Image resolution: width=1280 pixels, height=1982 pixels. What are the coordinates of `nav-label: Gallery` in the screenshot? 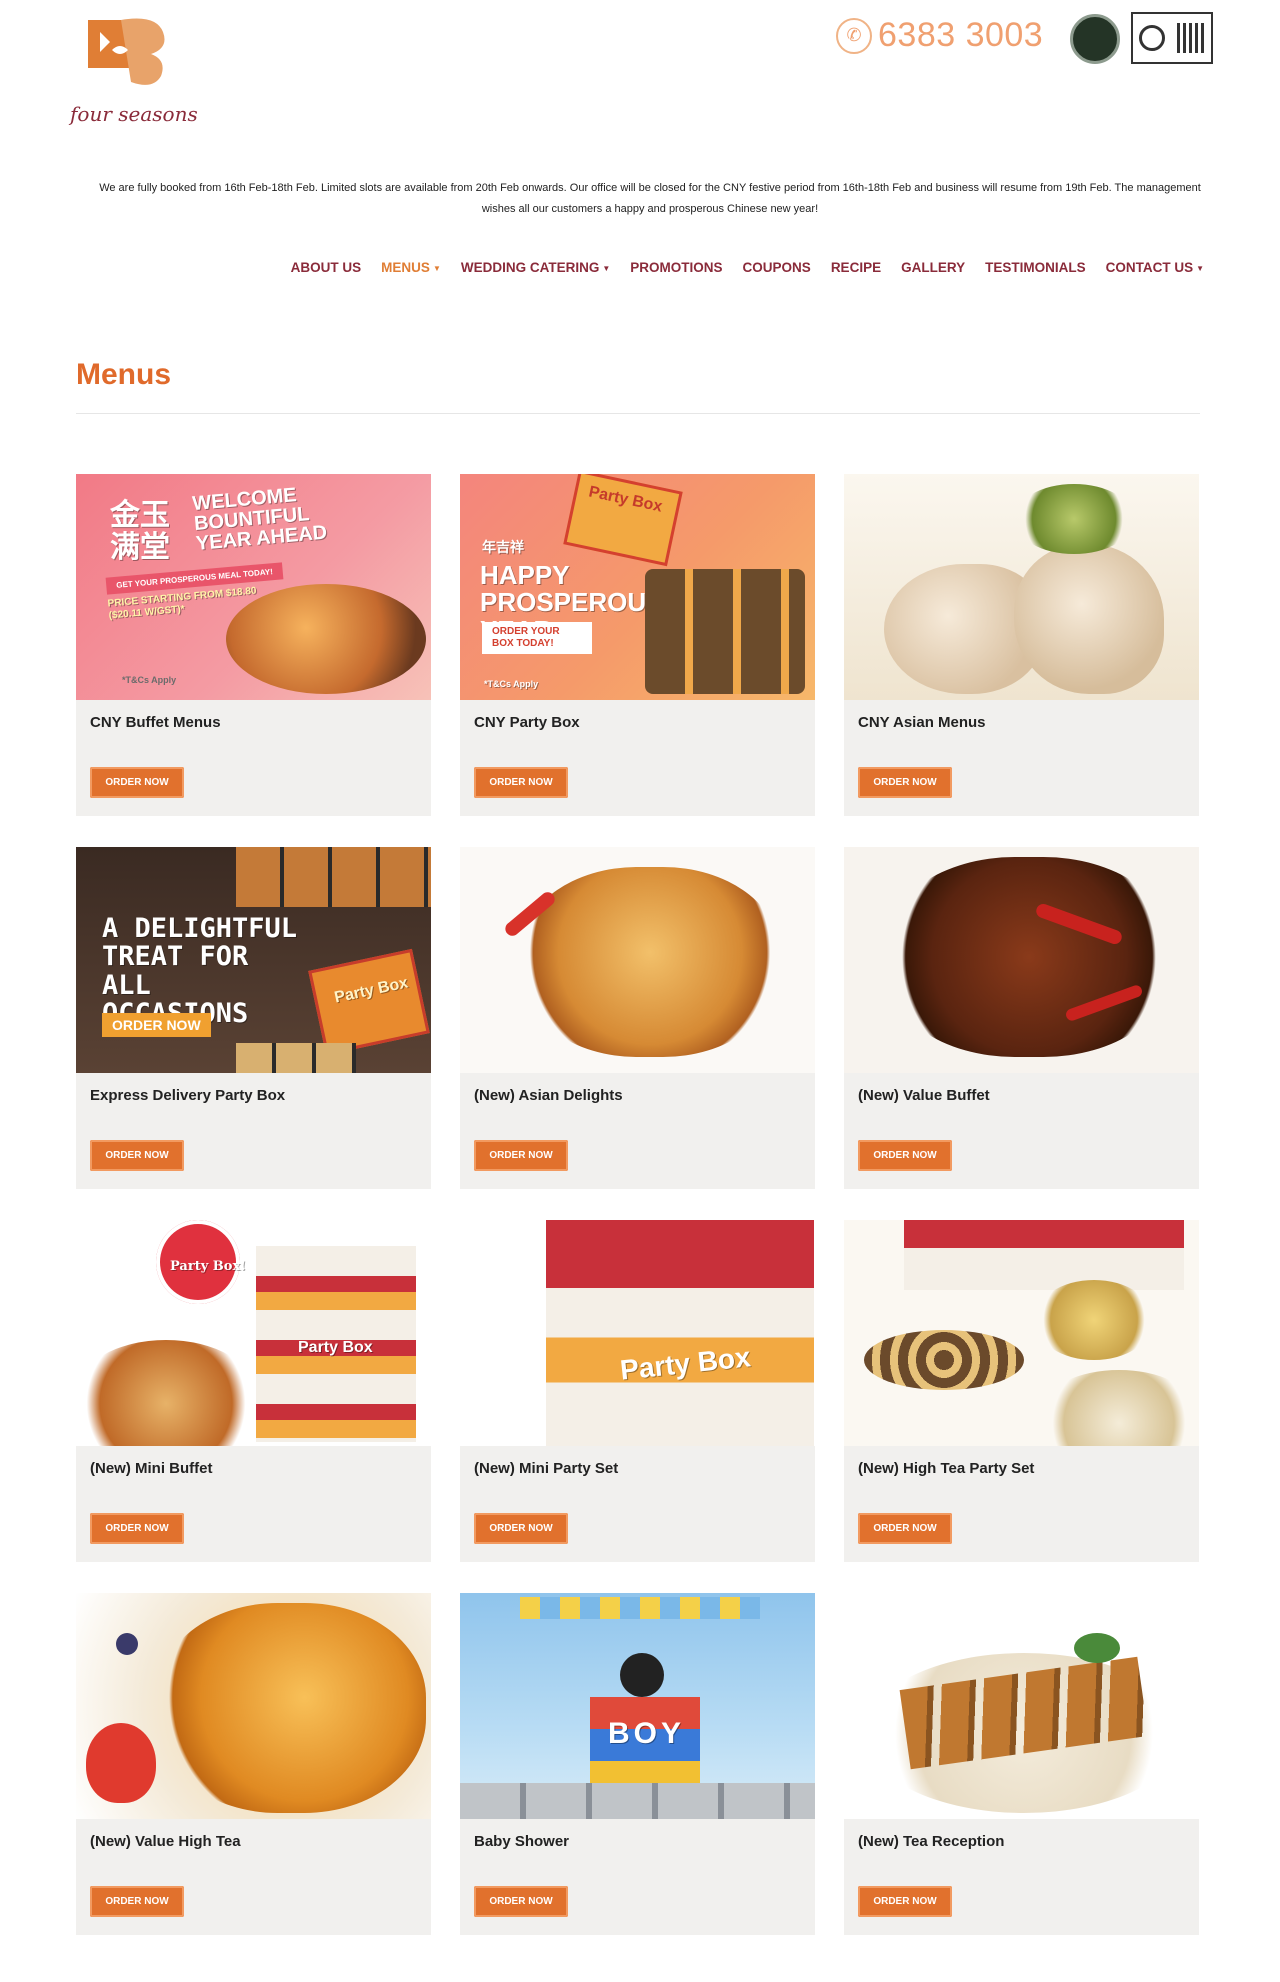 It's located at (933, 267).